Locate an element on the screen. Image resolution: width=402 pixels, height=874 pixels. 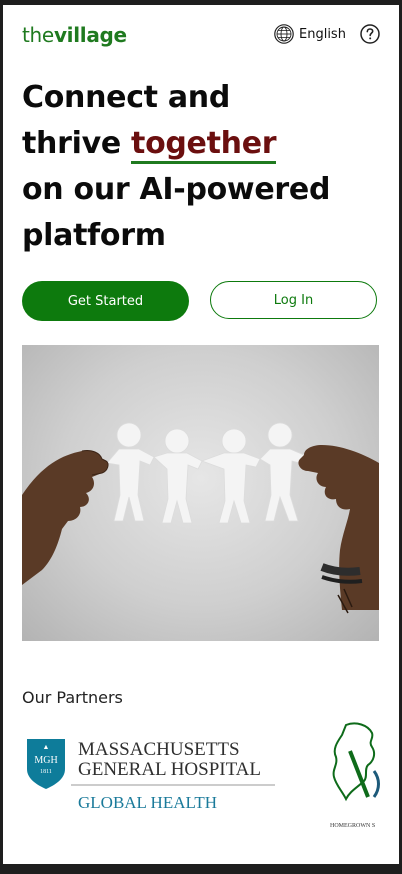
help-icon is located at coordinates (370, 34).